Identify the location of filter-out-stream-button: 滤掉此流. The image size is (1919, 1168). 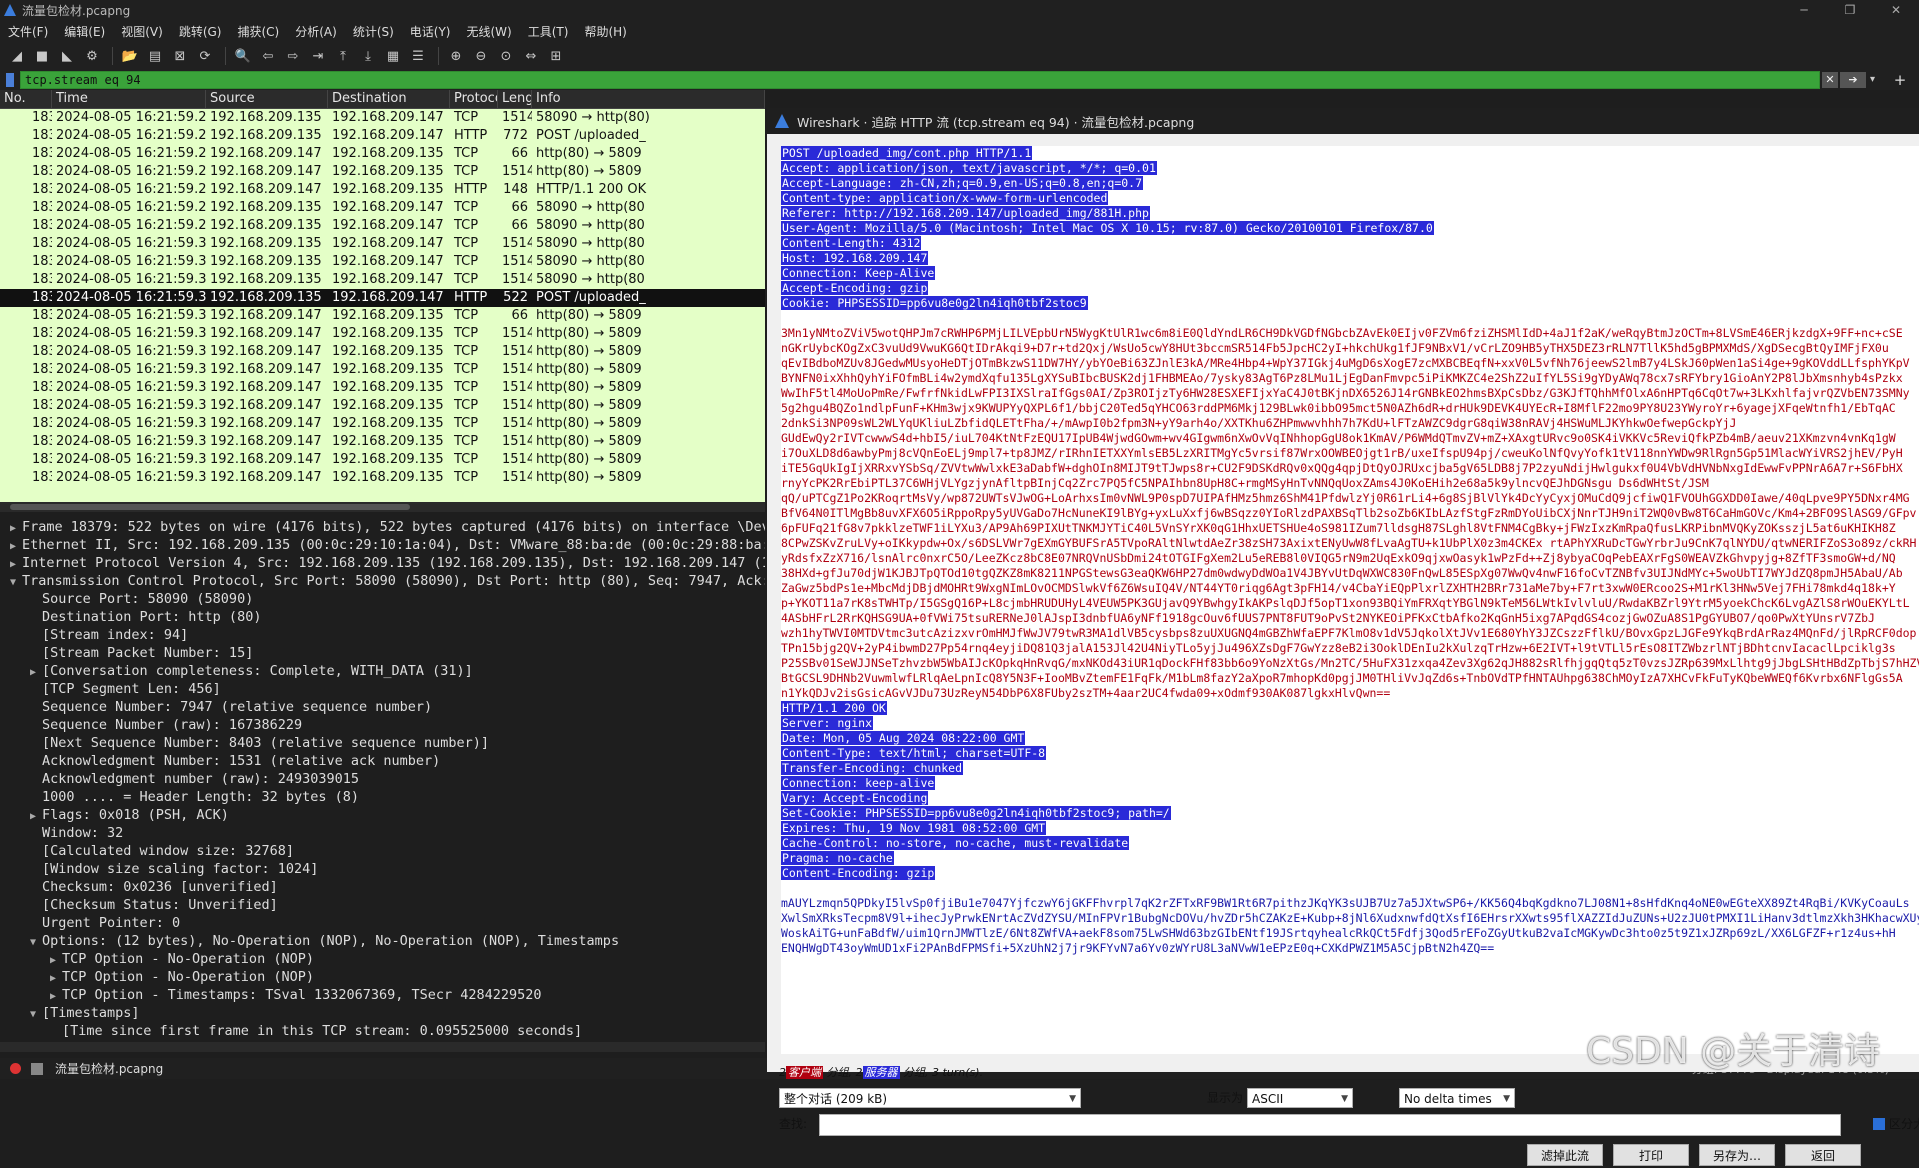
(1565, 1155).